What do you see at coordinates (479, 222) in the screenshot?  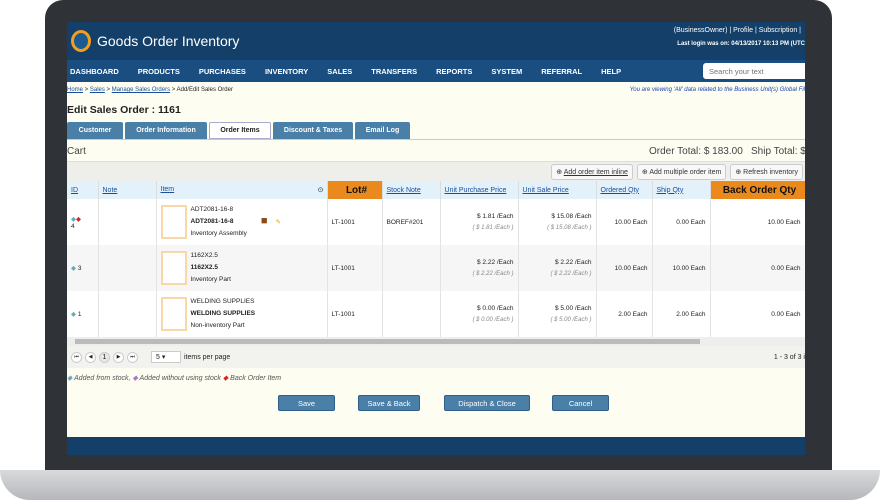 I see `cell-unit-purchase-price: $ 1.81 /Each ( $ 1.81 /Each )` at bounding box center [479, 222].